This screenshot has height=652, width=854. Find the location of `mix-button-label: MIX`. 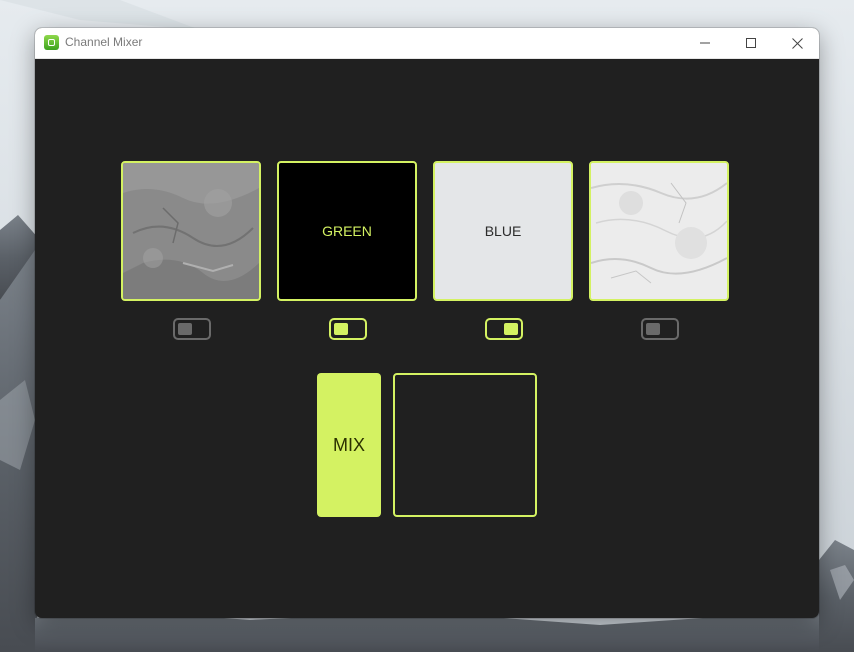

mix-button-label: MIX is located at coordinates (348, 444).